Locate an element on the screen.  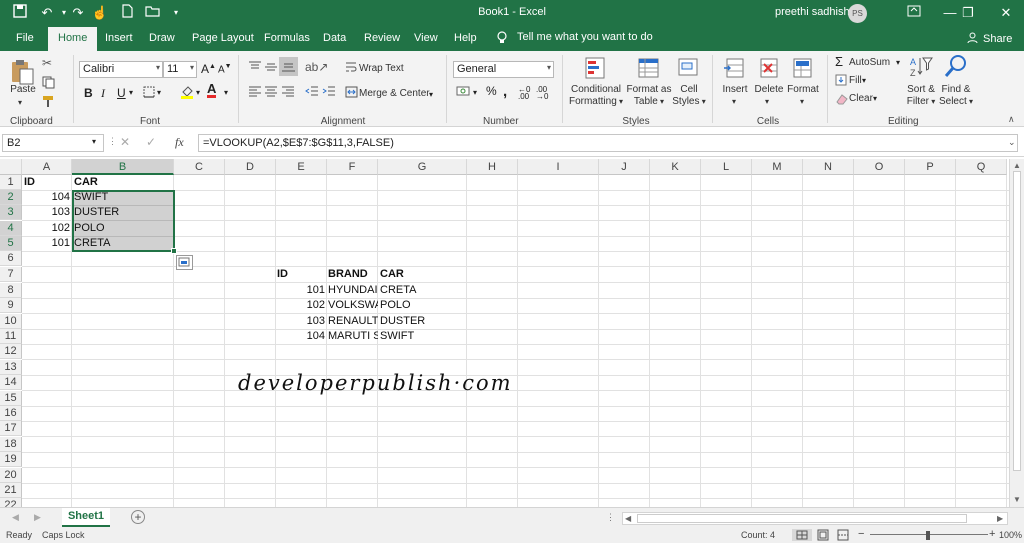
decrease-font-size-icon: A▼ is located at coordinates (225, 69).